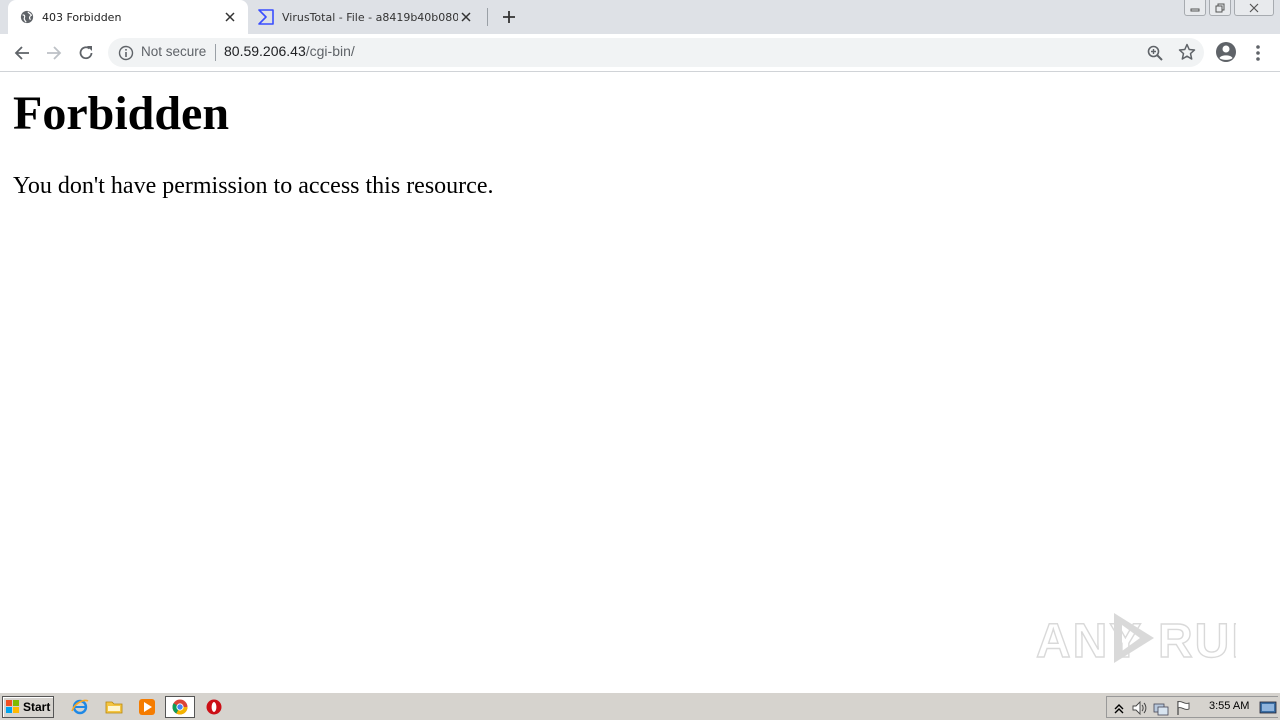 The width and height of the screenshot is (1280, 720). I want to click on globe-icon, so click(27, 17).